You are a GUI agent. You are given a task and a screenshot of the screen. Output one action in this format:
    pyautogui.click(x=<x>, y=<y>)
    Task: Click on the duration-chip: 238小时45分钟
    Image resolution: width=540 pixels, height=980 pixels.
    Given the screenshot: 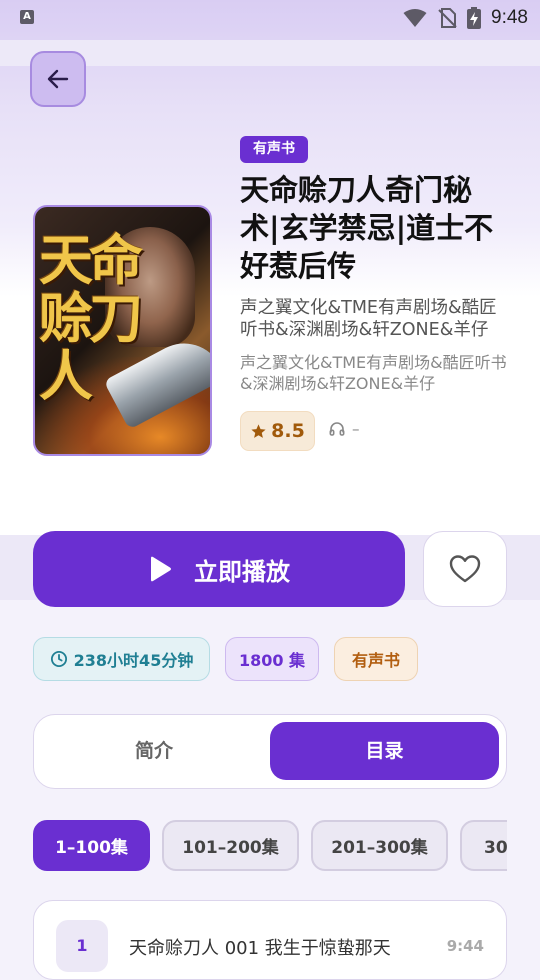 What is the action you would take?
    pyautogui.click(x=121, y=659)
    